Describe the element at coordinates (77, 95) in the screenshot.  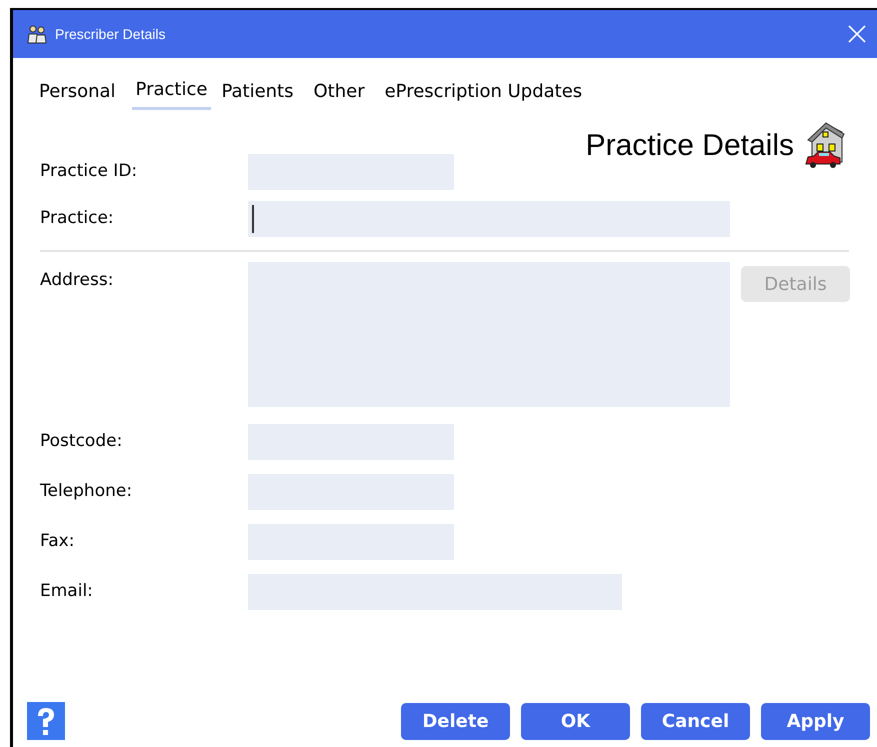
I see `tab: Personal` at that location.